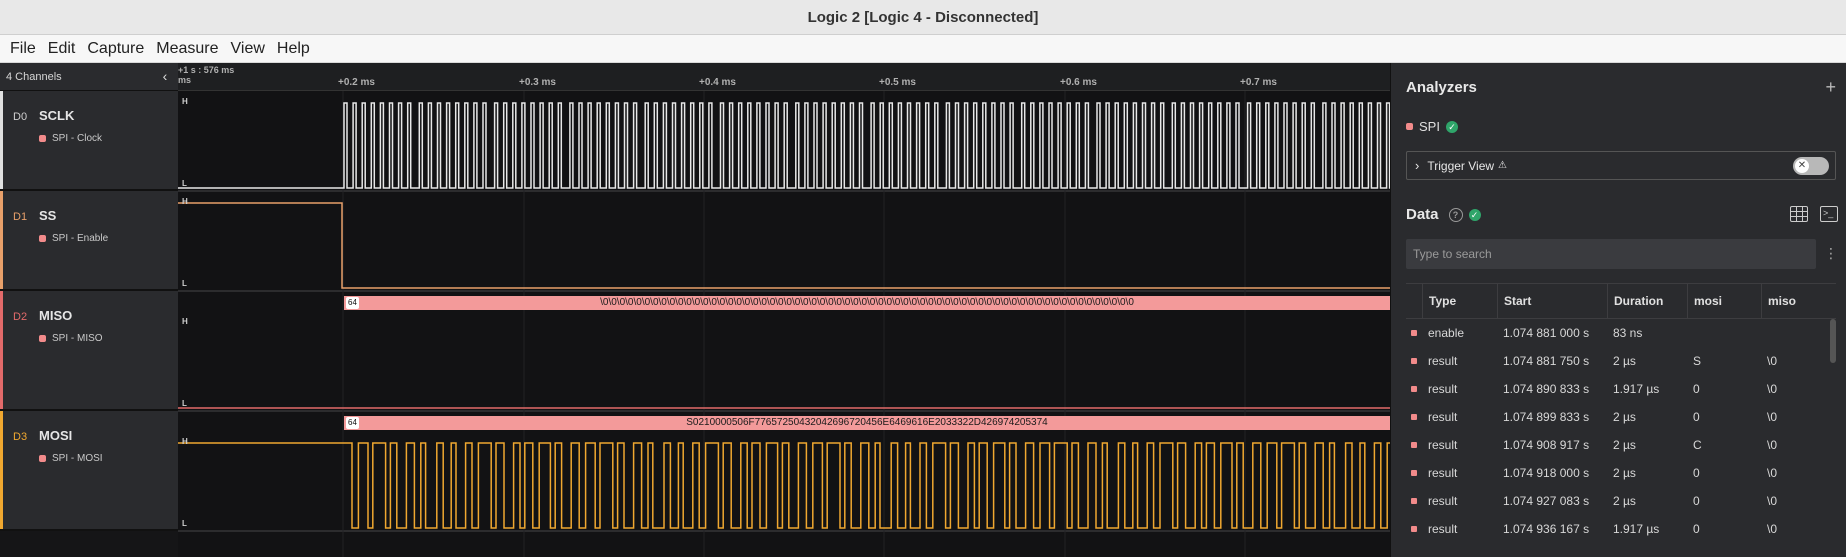 This screenshot has width=1846, height=557. What do you see at coordinates (56, 115) in the screenshot?
I see `channel-name: SCLK` at bounding box center [56, 115].